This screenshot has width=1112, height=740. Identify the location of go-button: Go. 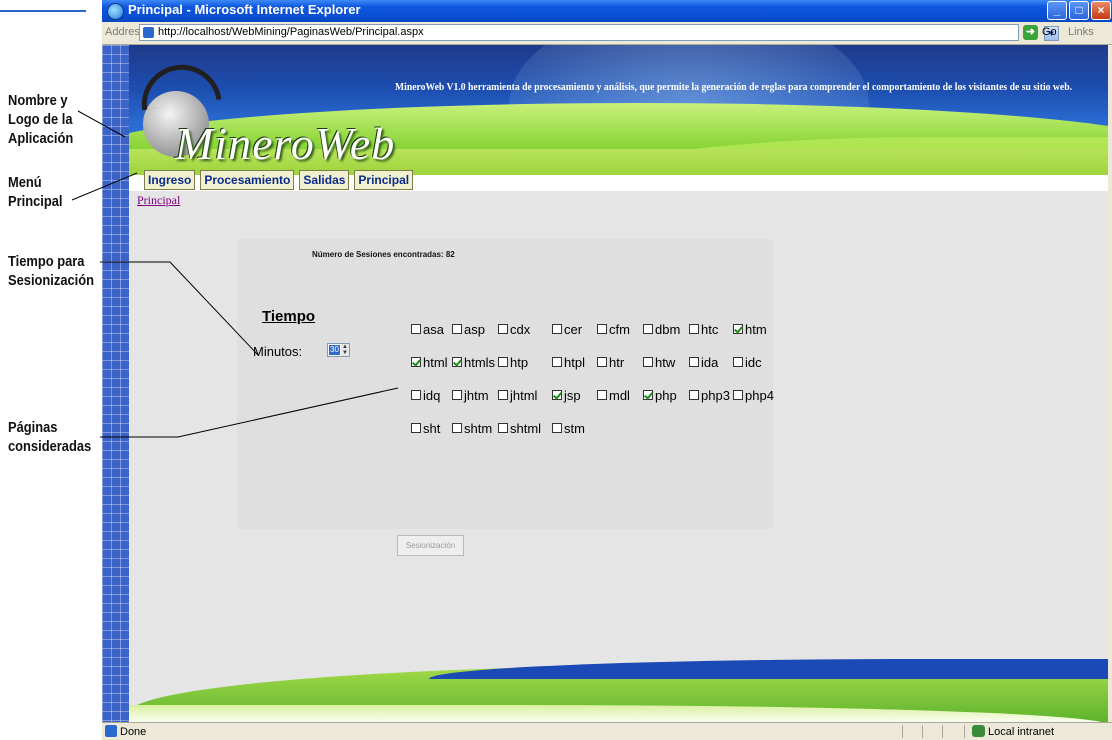
(1049, 32).